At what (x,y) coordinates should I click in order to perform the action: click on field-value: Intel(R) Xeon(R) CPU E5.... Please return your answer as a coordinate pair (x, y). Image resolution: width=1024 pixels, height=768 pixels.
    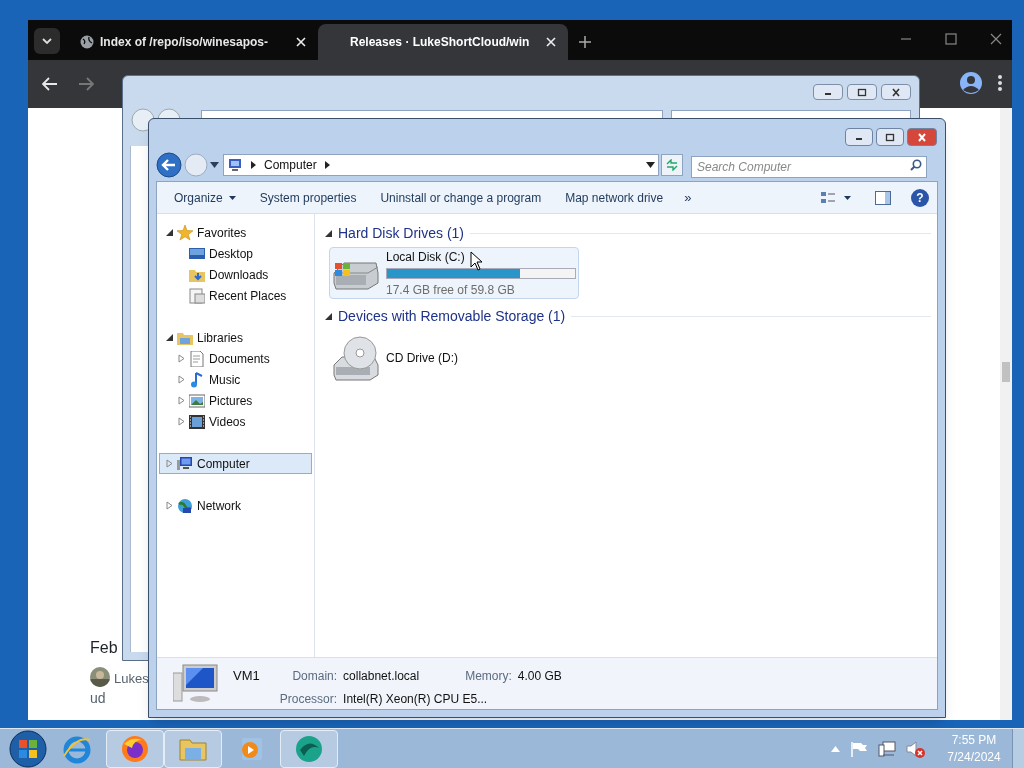
    Looking at the image, I should click on (416, 699).